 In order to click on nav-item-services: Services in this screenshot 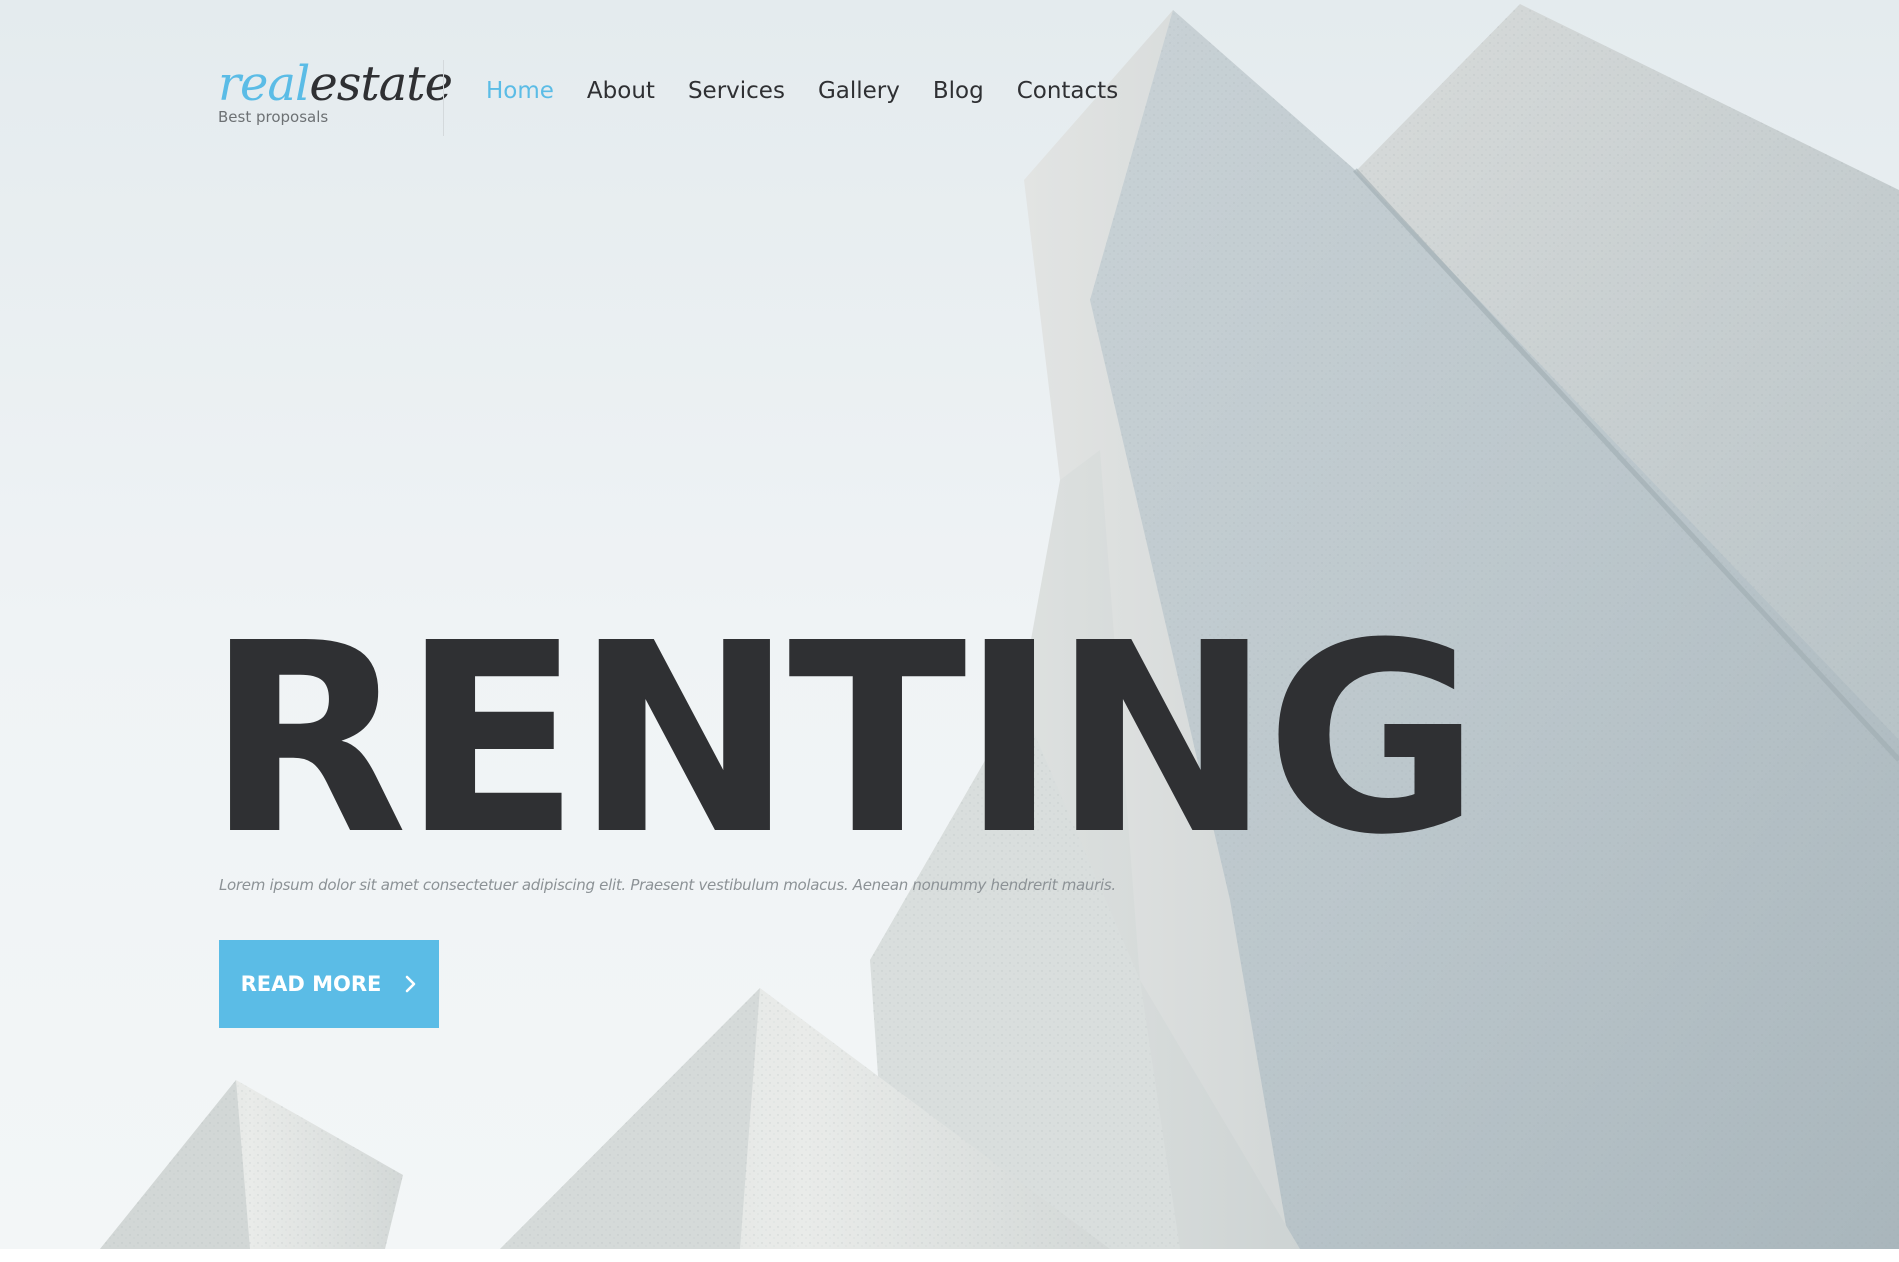, I will do `click(736, 91)`.